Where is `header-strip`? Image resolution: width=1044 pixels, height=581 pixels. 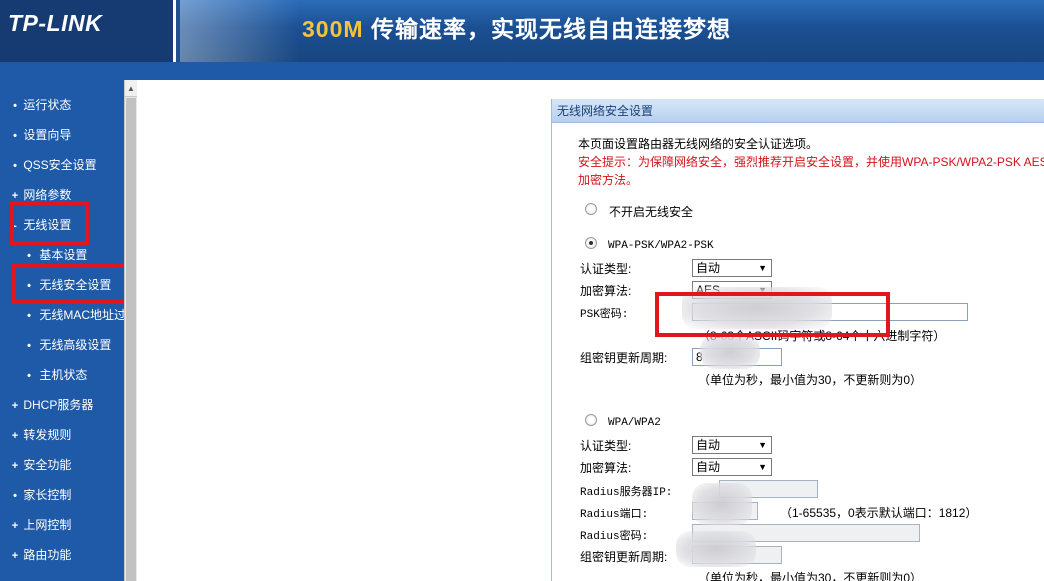 header-strip is located at coordinates (522, 71).